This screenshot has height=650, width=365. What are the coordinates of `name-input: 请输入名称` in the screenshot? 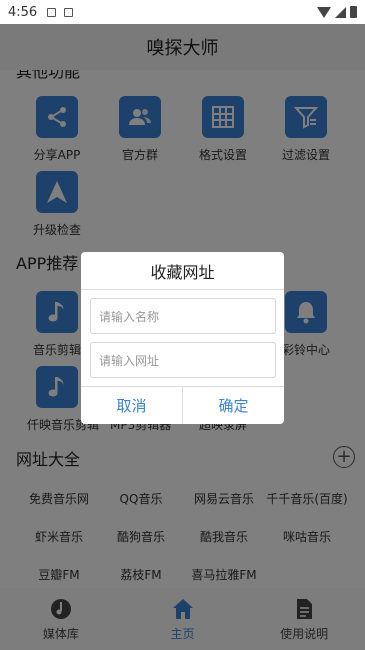 It's located at (183, 316).